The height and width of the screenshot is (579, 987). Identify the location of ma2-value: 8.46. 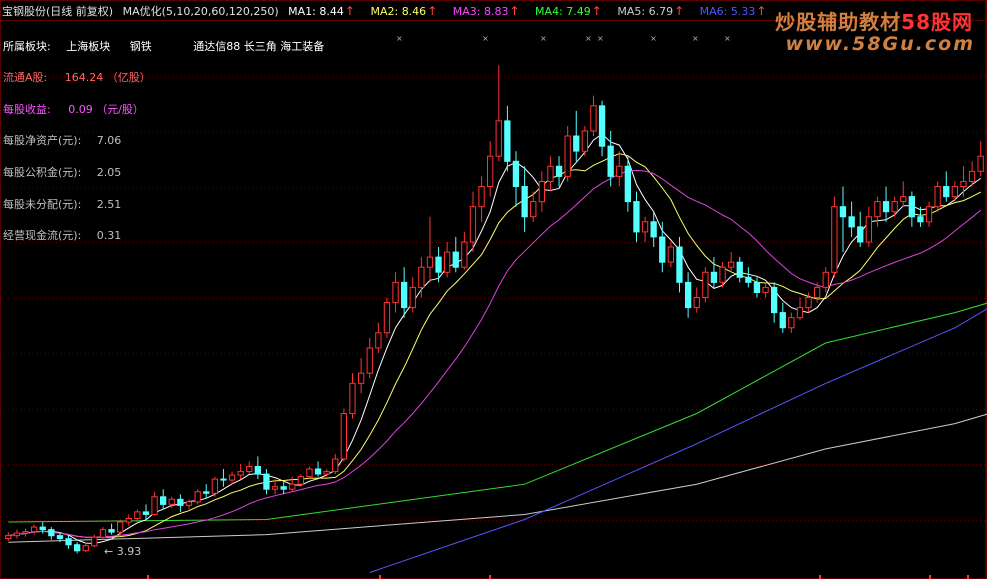
(414, 11).